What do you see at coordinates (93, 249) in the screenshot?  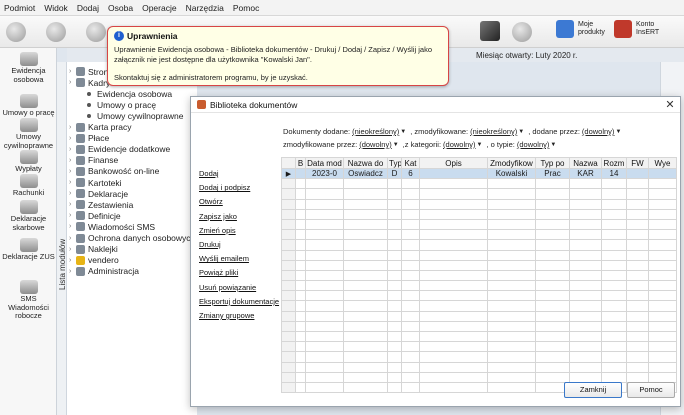 I see `tree-item: › Naklejki` at bounding box center [93, 249].